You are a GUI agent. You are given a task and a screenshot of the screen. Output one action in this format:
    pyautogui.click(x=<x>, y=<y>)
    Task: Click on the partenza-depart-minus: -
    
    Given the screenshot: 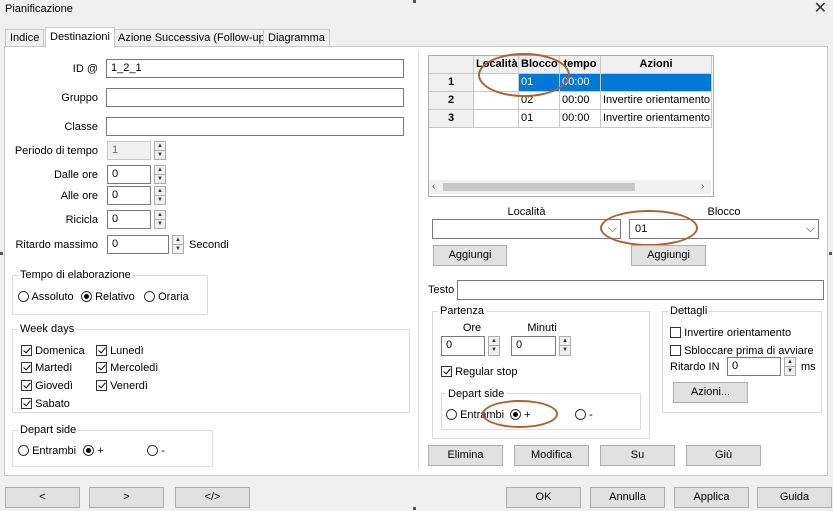 What is the action you would take?
    pyautogui.click(x=584, y=415)
    